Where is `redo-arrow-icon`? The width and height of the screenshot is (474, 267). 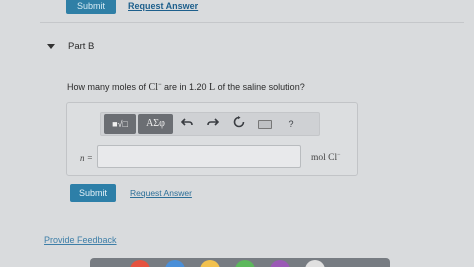
redo-arrow-icon is located at coordinates (213, 122).